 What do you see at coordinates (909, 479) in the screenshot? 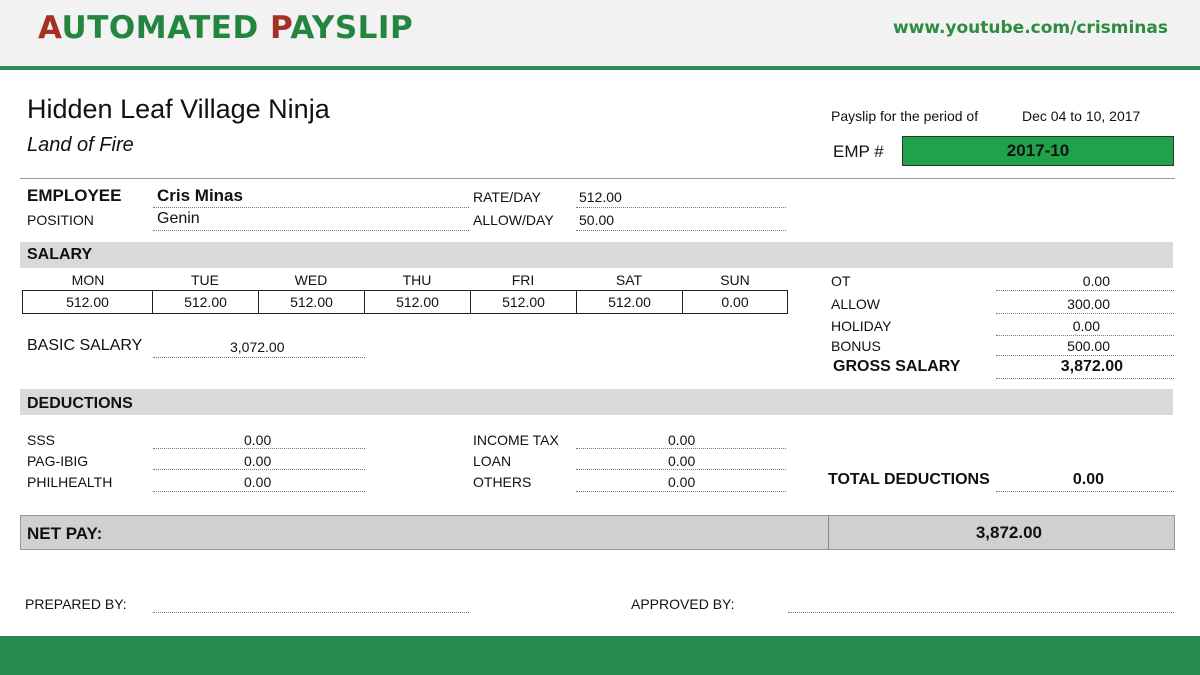
I see `total-deductions-label: TOTAL DEDUCTIONS` at bounding box center [909, 479].